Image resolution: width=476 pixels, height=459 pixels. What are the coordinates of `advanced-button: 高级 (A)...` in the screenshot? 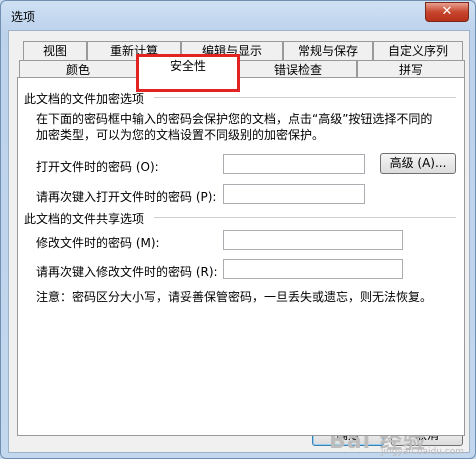 It's located at (418, 163).